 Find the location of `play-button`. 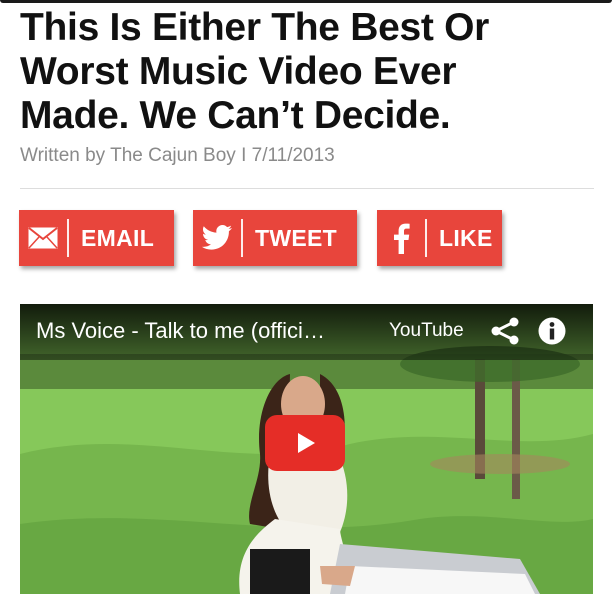

play-button is located at coordinates (305, 443).